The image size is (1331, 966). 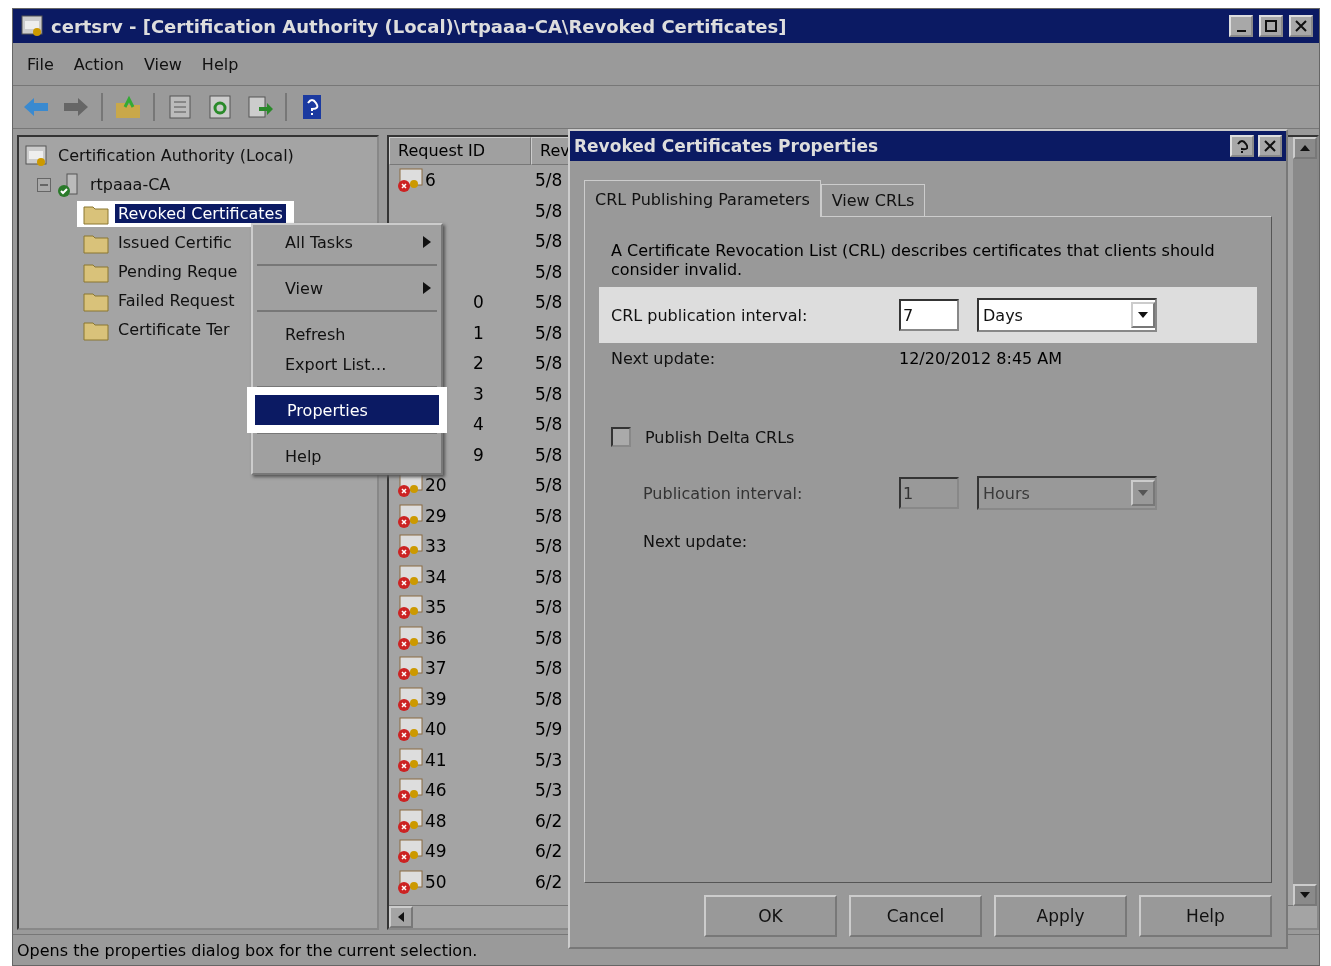 What do you see at coordinates (929, 315) in the screenshot?
I see `interval-field: 7` at bounding box center [929, 315].